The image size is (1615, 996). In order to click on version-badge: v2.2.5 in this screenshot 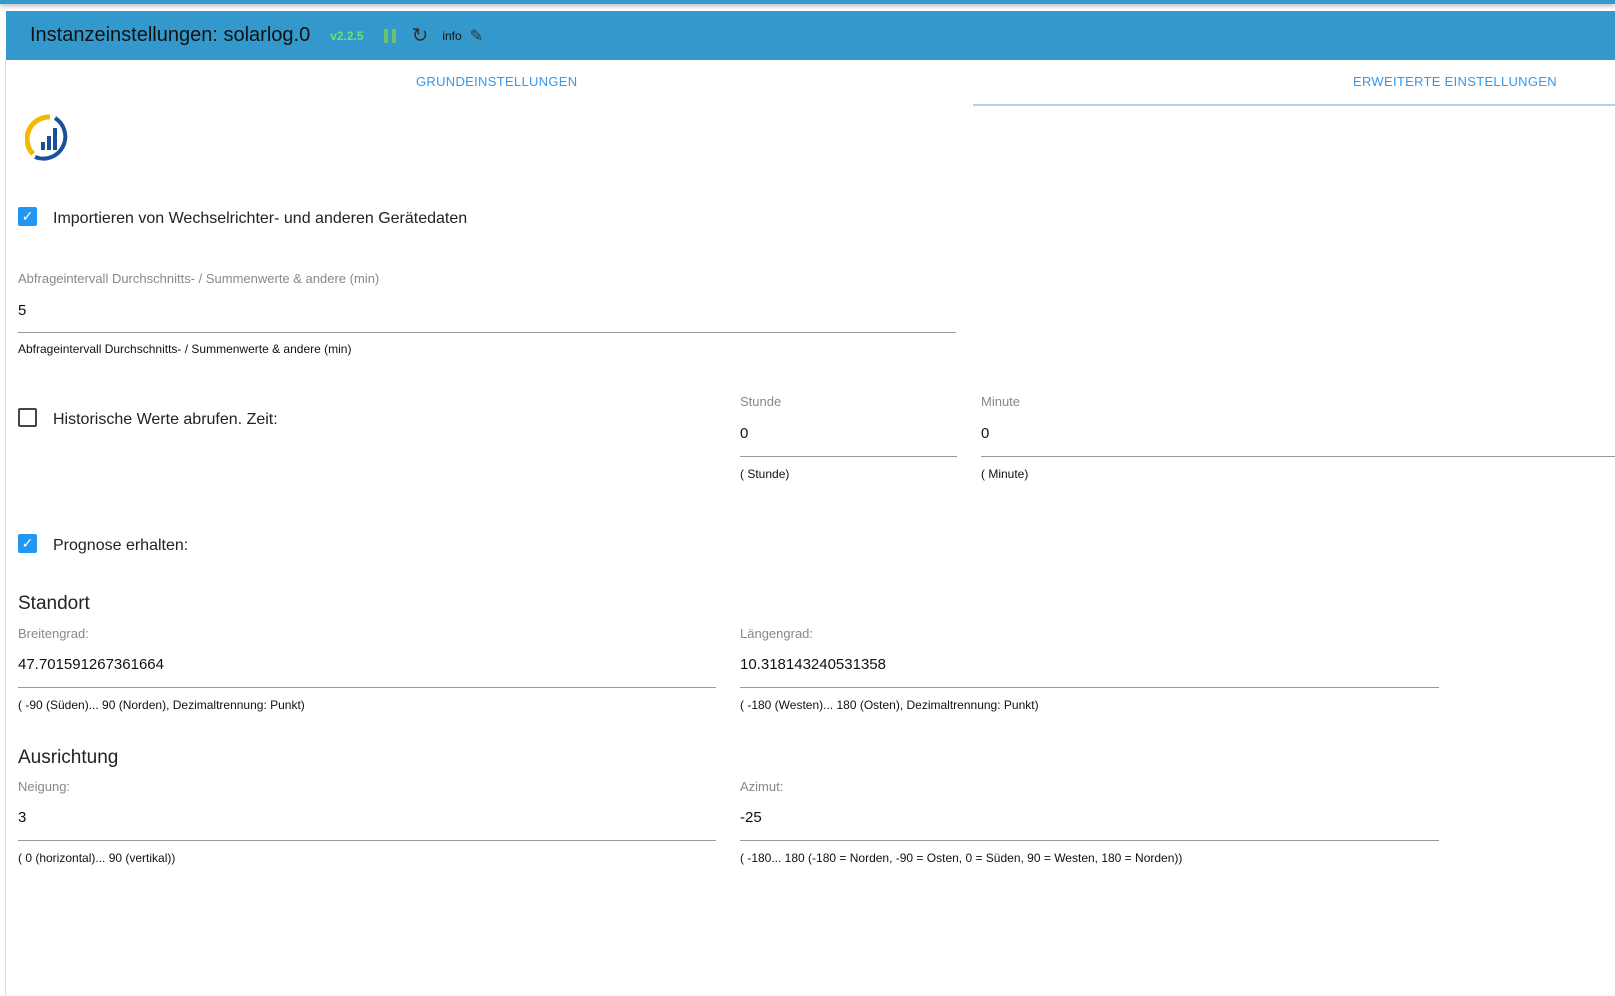, I will do `click(347, 35)`.